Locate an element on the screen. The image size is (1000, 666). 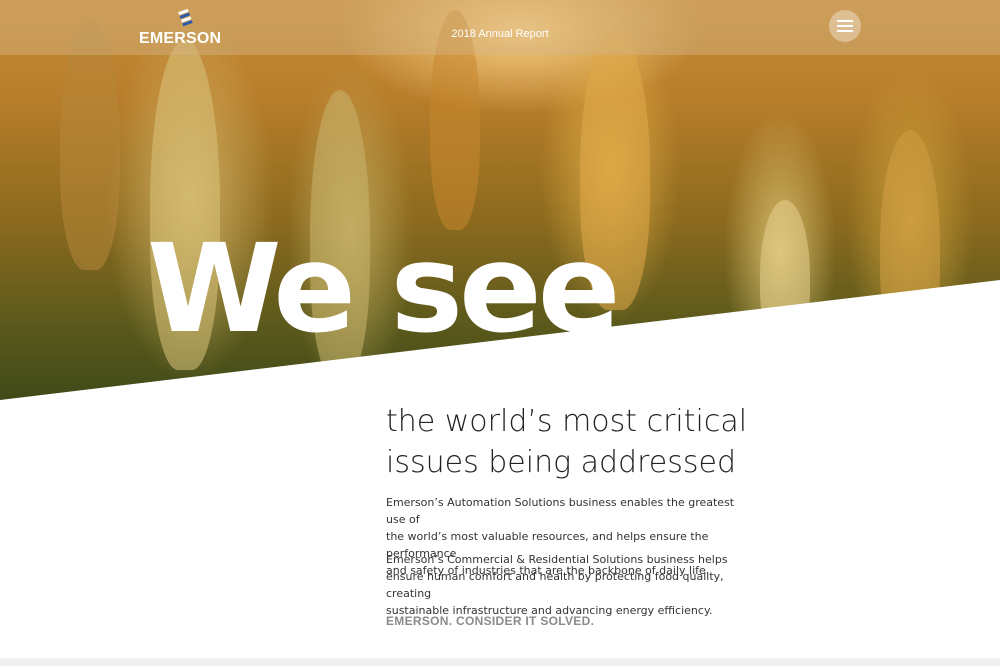
subheading-line: issues being addressed is located at coordinates (561, 462).